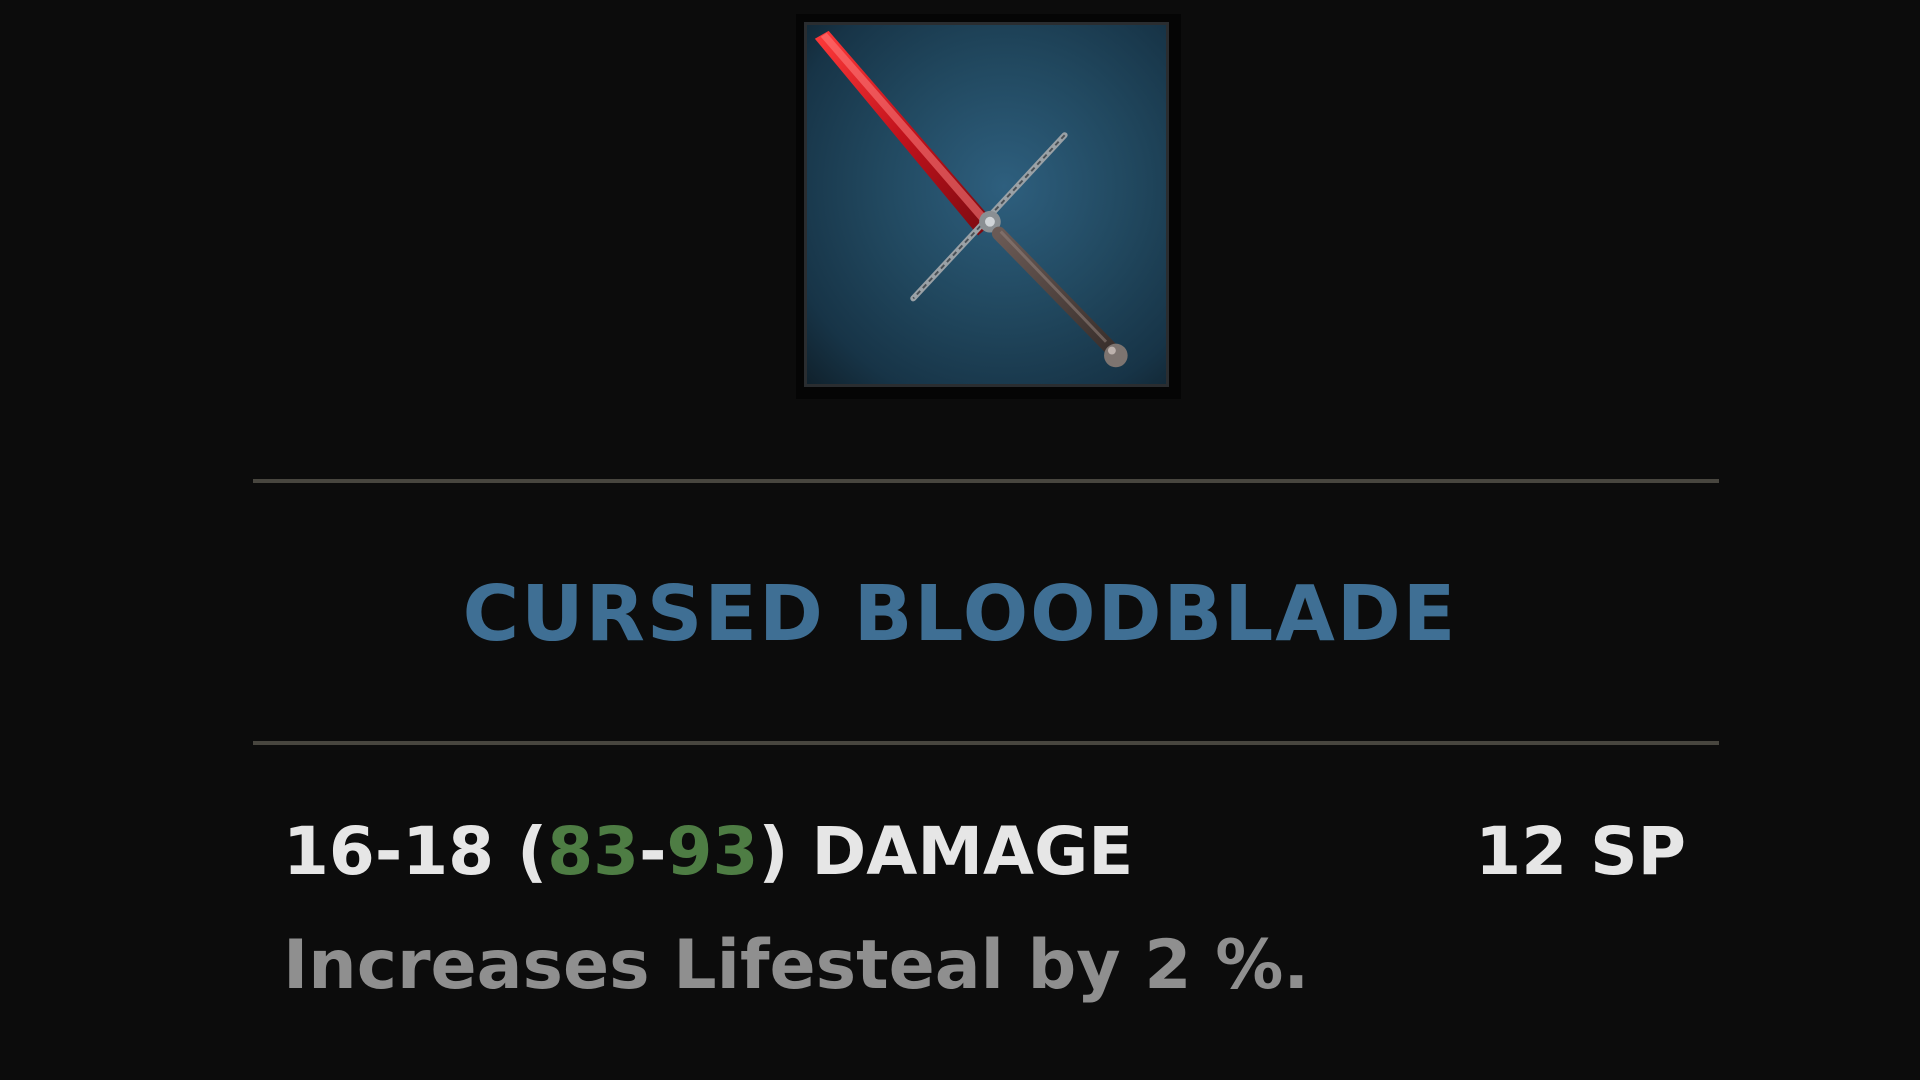 Image resolution: width=1920 pixels, height=1080 pixels. I want to click on damage-bonus-min: 83, so click(593, 851).